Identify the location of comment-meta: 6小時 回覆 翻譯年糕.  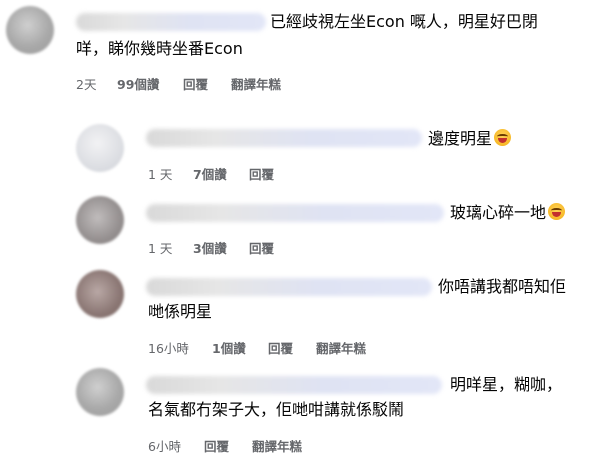
(298, 445).